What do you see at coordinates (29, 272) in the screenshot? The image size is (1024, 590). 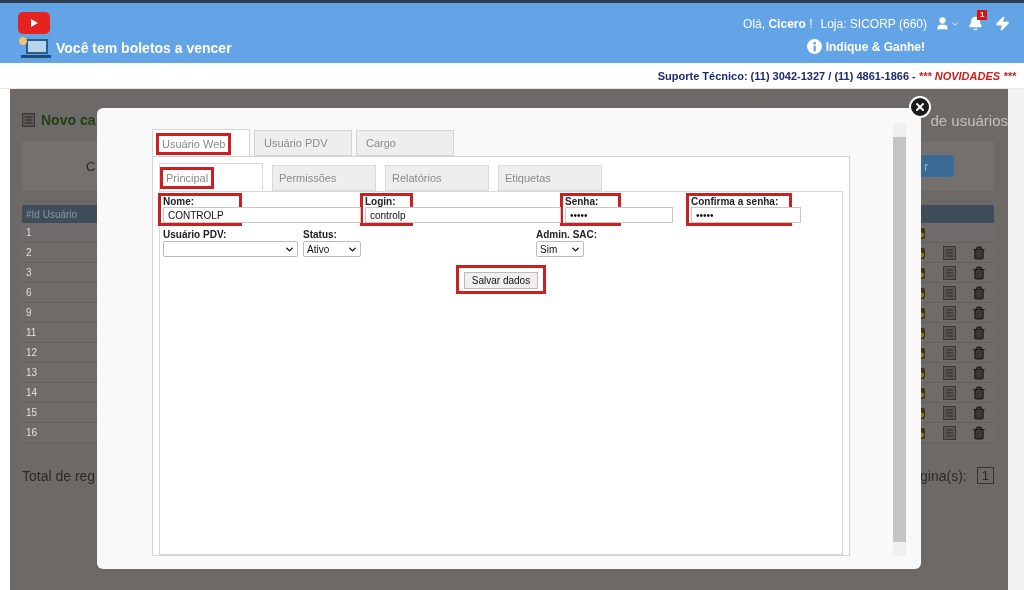 I see `table-cell-text: 3` at bounding box center [29, 272].